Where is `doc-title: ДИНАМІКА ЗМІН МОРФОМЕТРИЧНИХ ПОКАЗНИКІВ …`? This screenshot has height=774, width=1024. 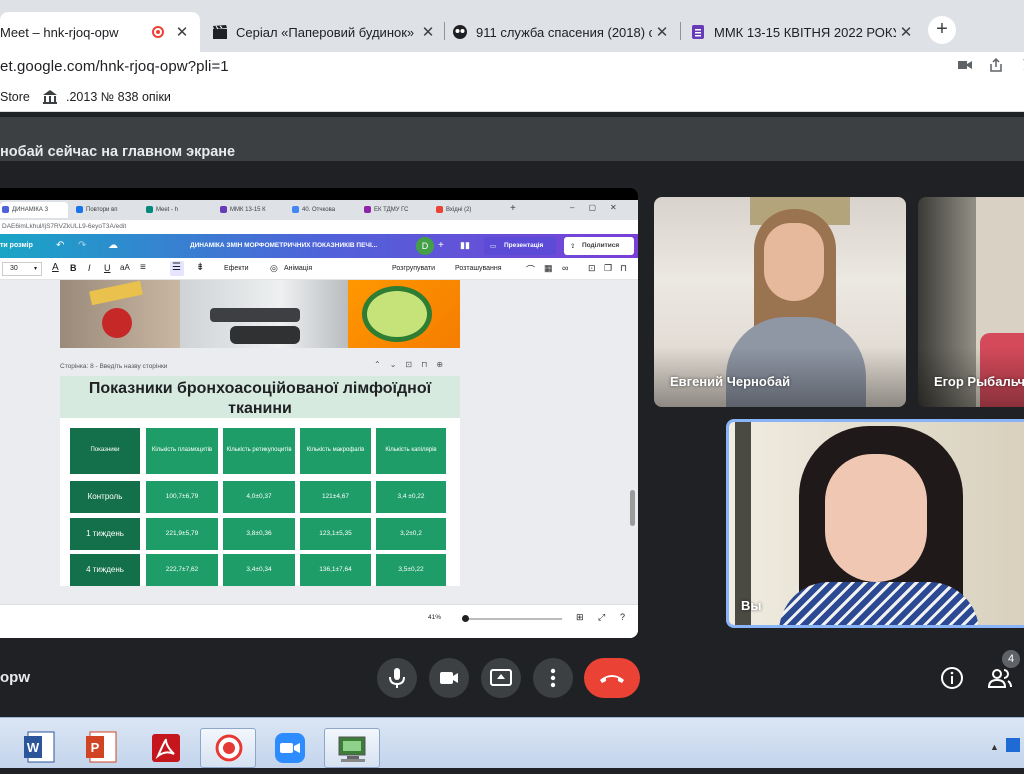 doc-title: ДИНАМІКА ЗМІН МОРФОМЕТРИЧНИХ ПОКАЗНИКІВ … is located at coordinates (284, 245).